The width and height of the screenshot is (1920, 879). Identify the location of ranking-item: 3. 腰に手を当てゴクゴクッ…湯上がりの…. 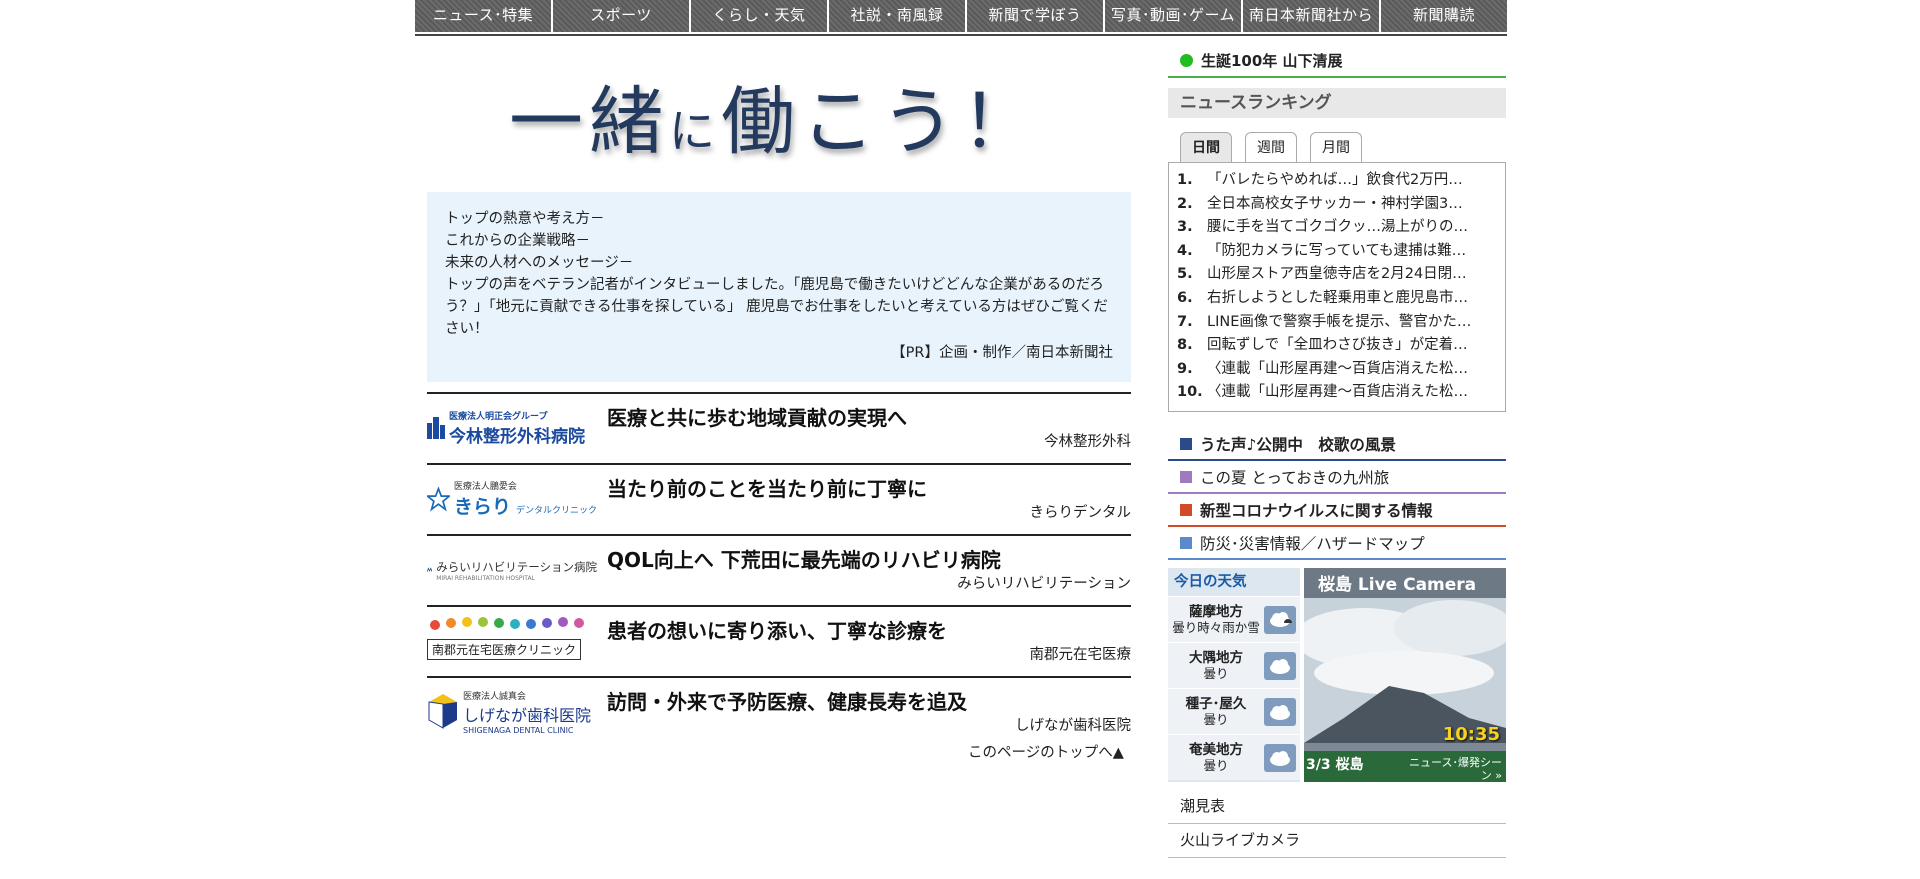
(1341, 228).